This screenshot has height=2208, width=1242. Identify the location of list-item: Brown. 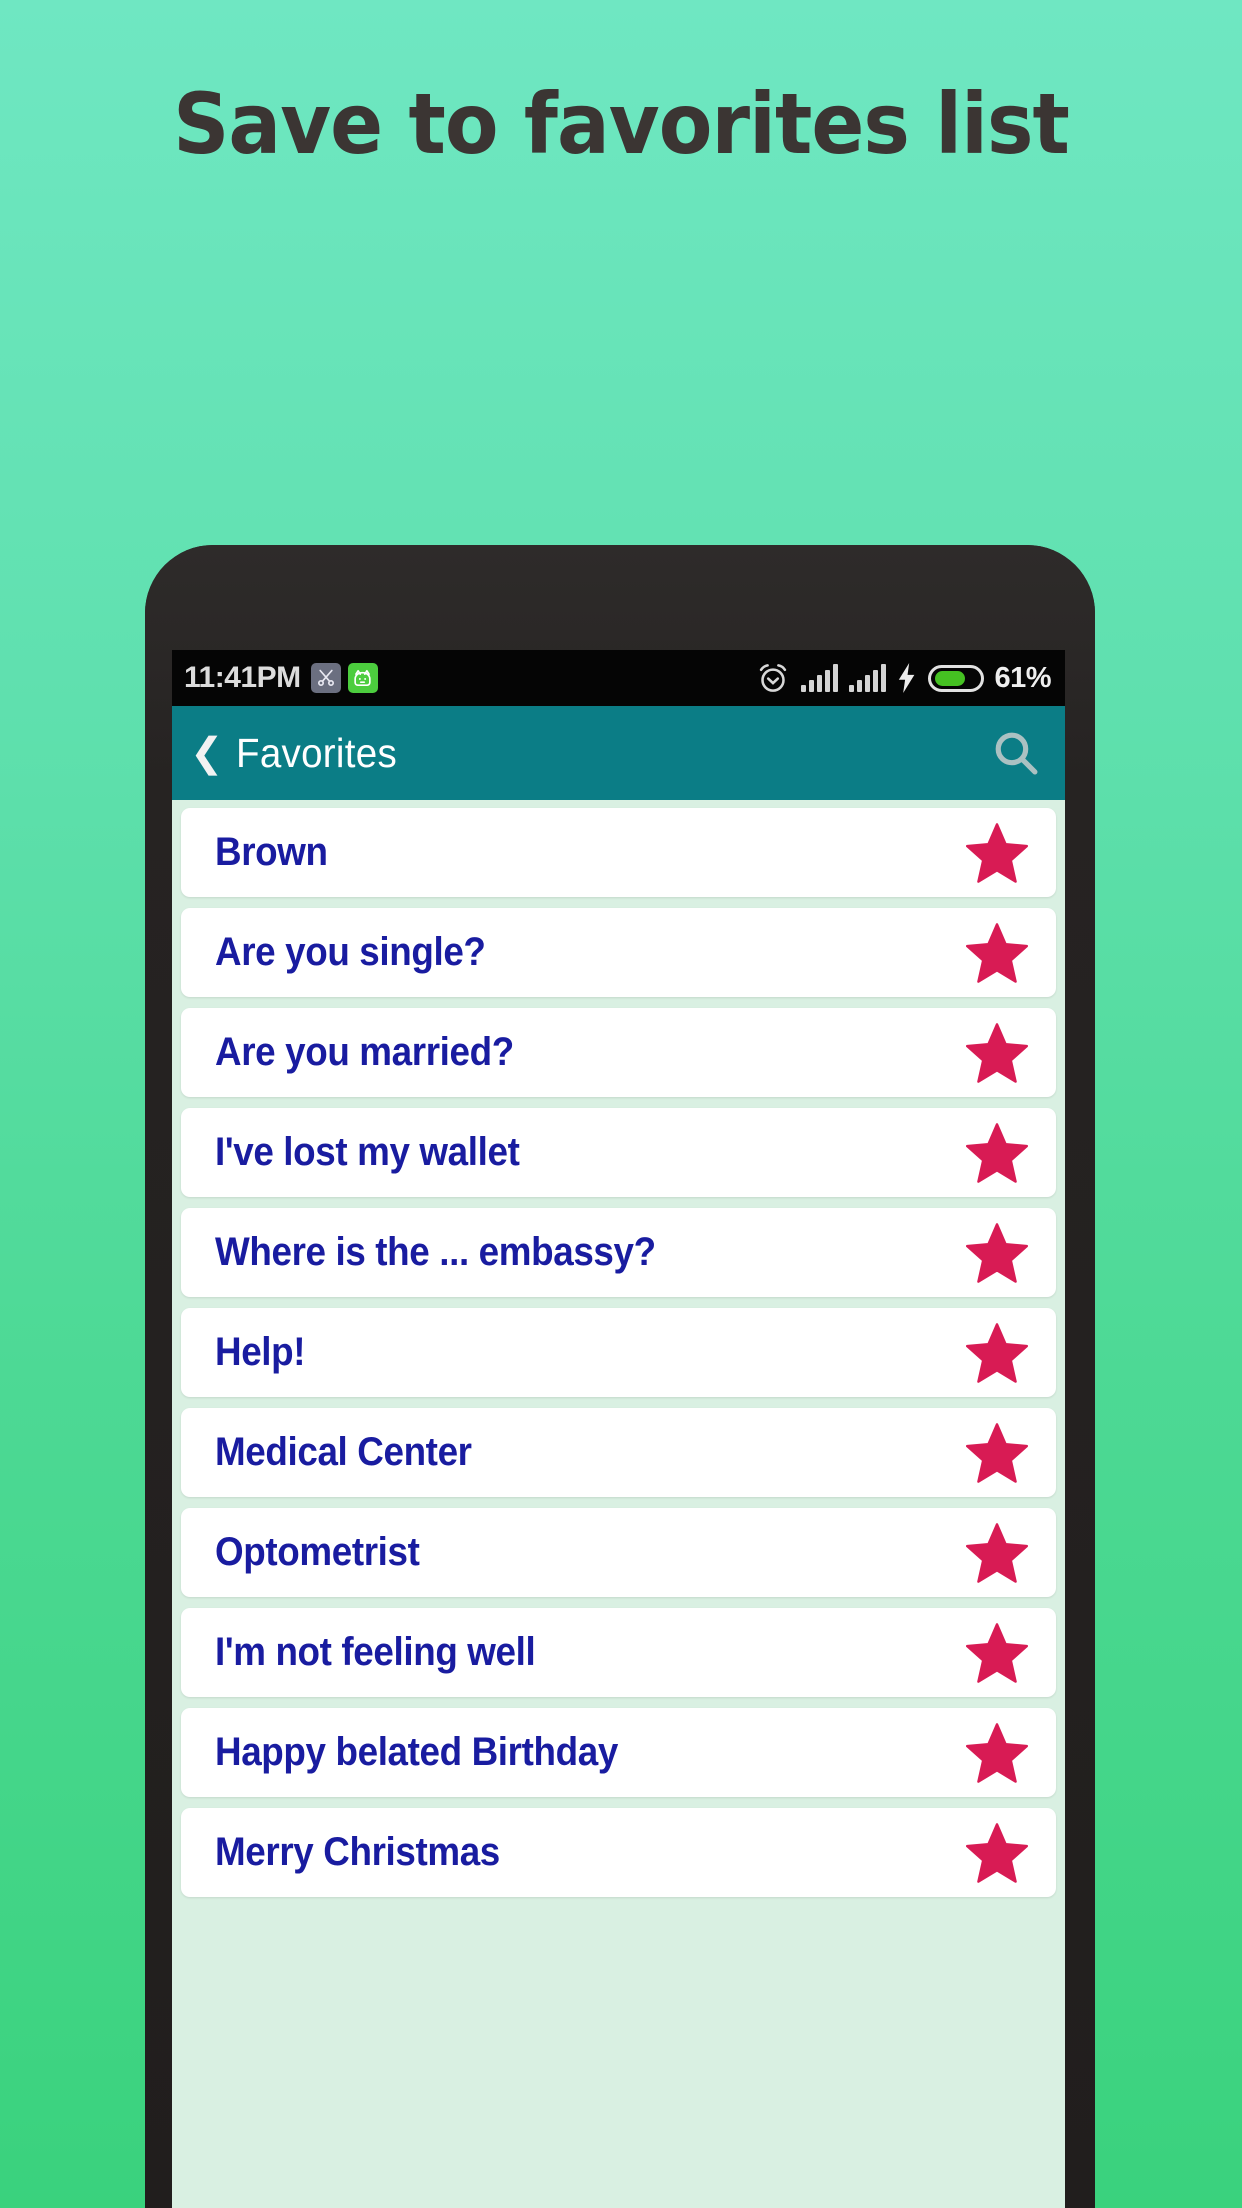
(618, 852).